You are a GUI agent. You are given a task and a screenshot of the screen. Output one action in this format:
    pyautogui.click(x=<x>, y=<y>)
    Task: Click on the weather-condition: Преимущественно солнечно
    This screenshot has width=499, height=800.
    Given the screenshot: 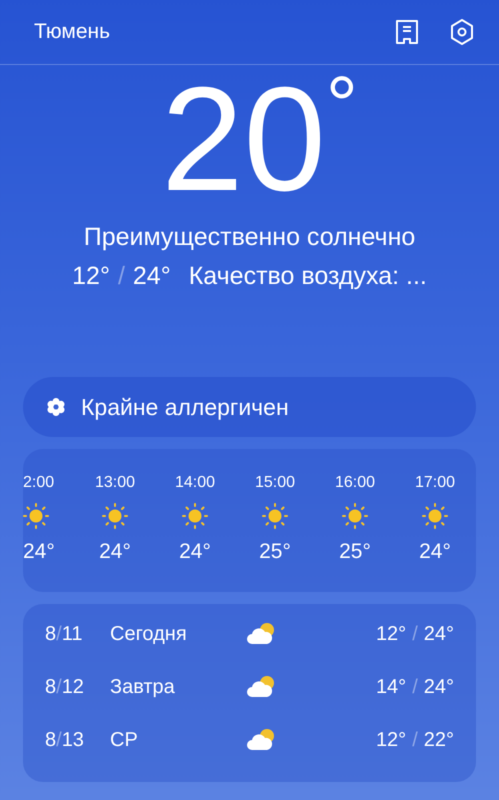 What is the action you would take?
    pyautogui.click(x=249, y=237)
    